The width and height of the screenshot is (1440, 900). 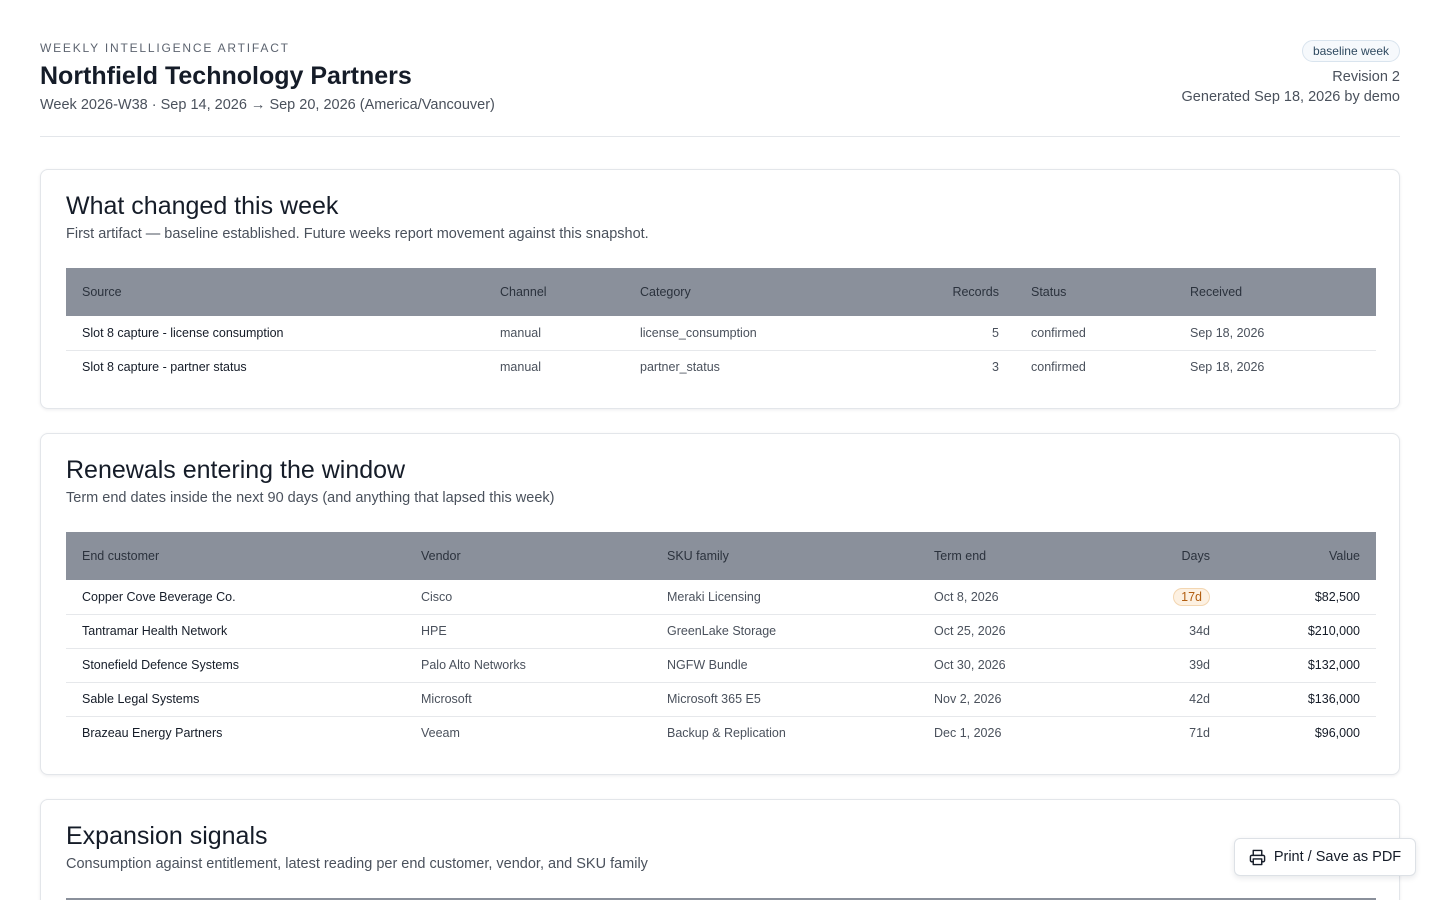 What do you see at coordinates (1344, 556) in the screenshot?
I see `column-header: Value` at bounding box center [1344, 556].